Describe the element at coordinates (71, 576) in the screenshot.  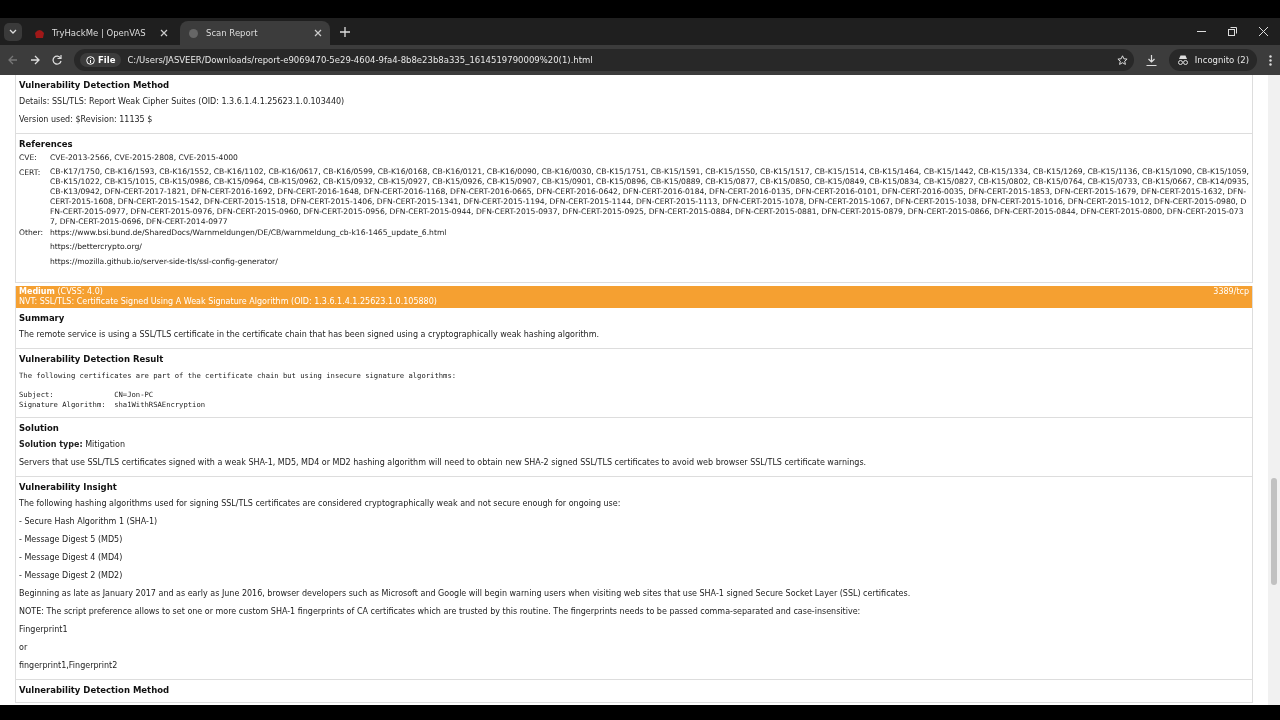
I see `paragraph: - Message Digest 2 (MD2)` at that location.